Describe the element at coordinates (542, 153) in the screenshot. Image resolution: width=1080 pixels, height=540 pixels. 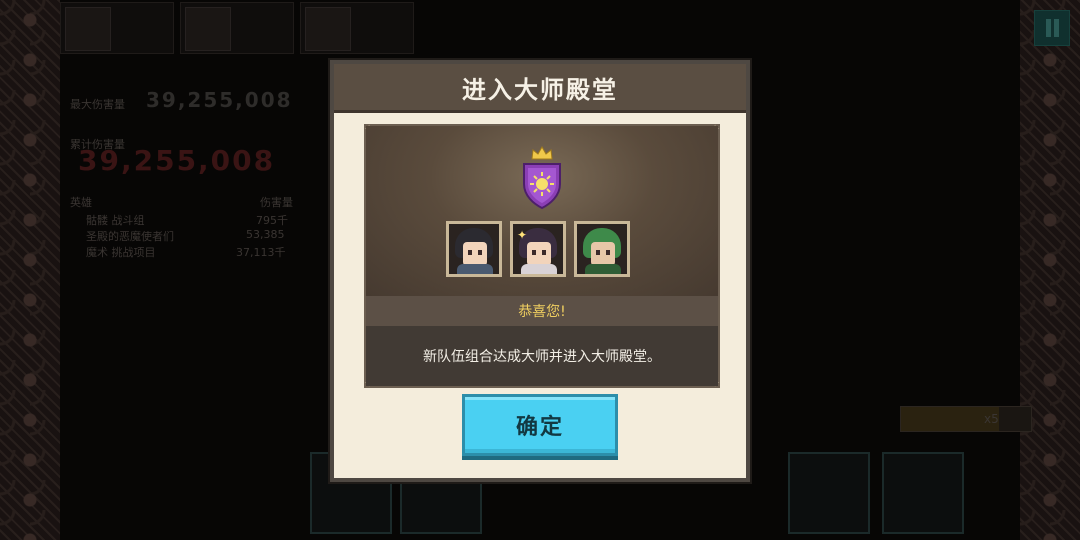
I see `crown-icon` at that location.